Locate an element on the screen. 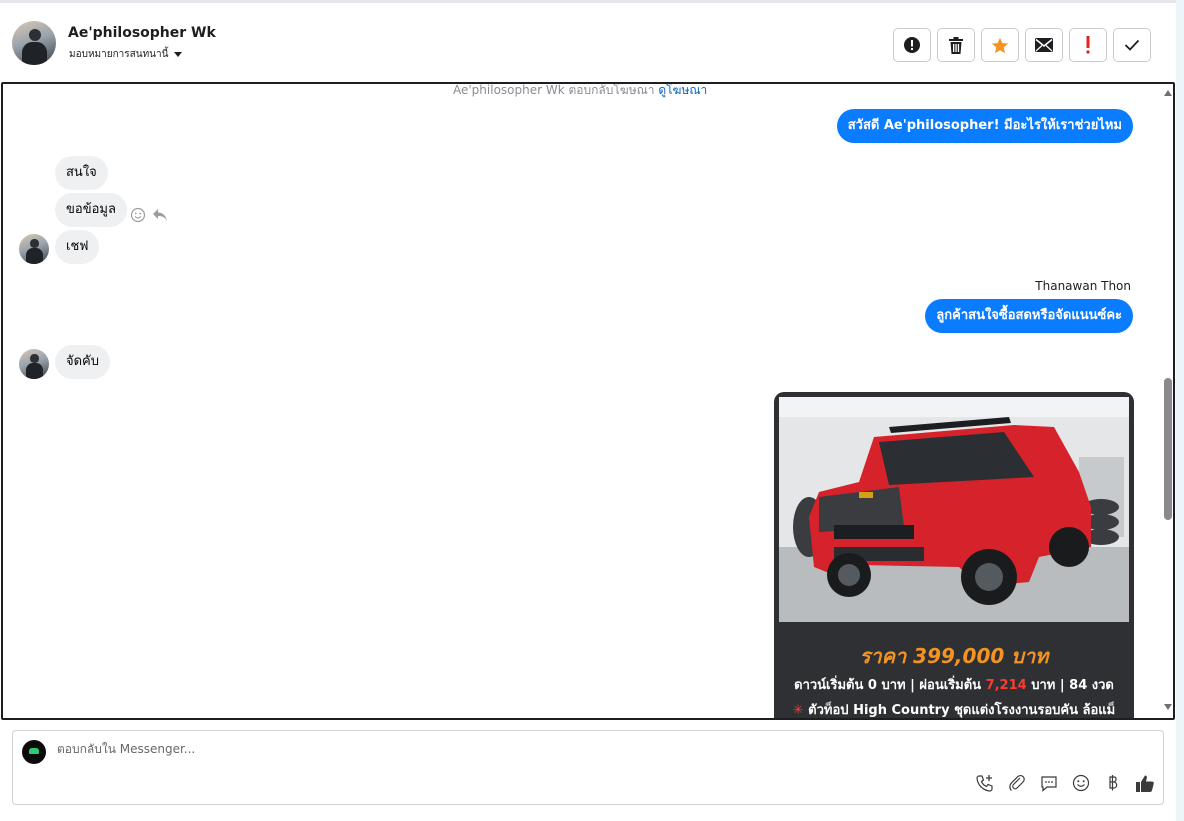  contact-name: Ae'philosopher Wk is located at coordinates (142, 33).